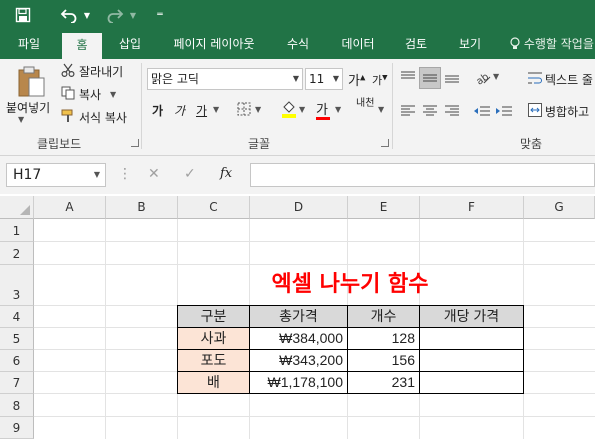 The width and height of the screenshot is (595, 439). I want to click on tab-page-layout: 페이지 레이아웃, so click(214, 44).